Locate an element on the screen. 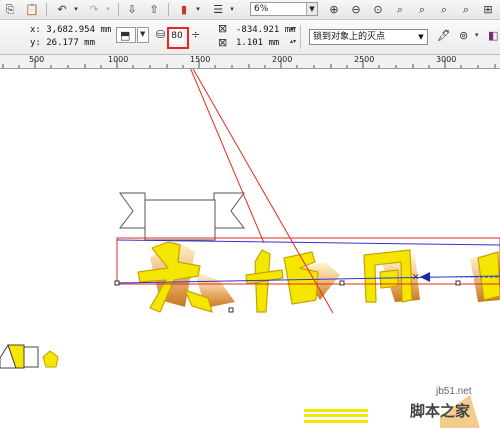  vanishing-point-y-value: 1.101 mm is located at coordinates (257, 43).